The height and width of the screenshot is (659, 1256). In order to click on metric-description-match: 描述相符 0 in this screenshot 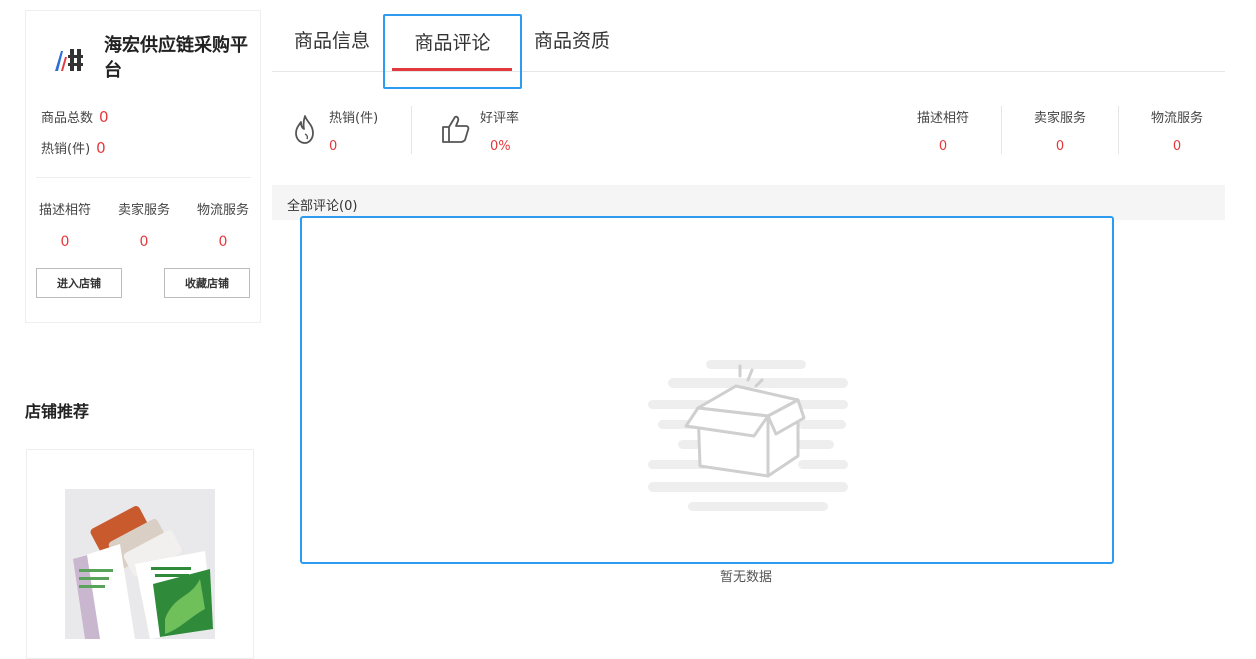, I will do `click(943, 130)`.